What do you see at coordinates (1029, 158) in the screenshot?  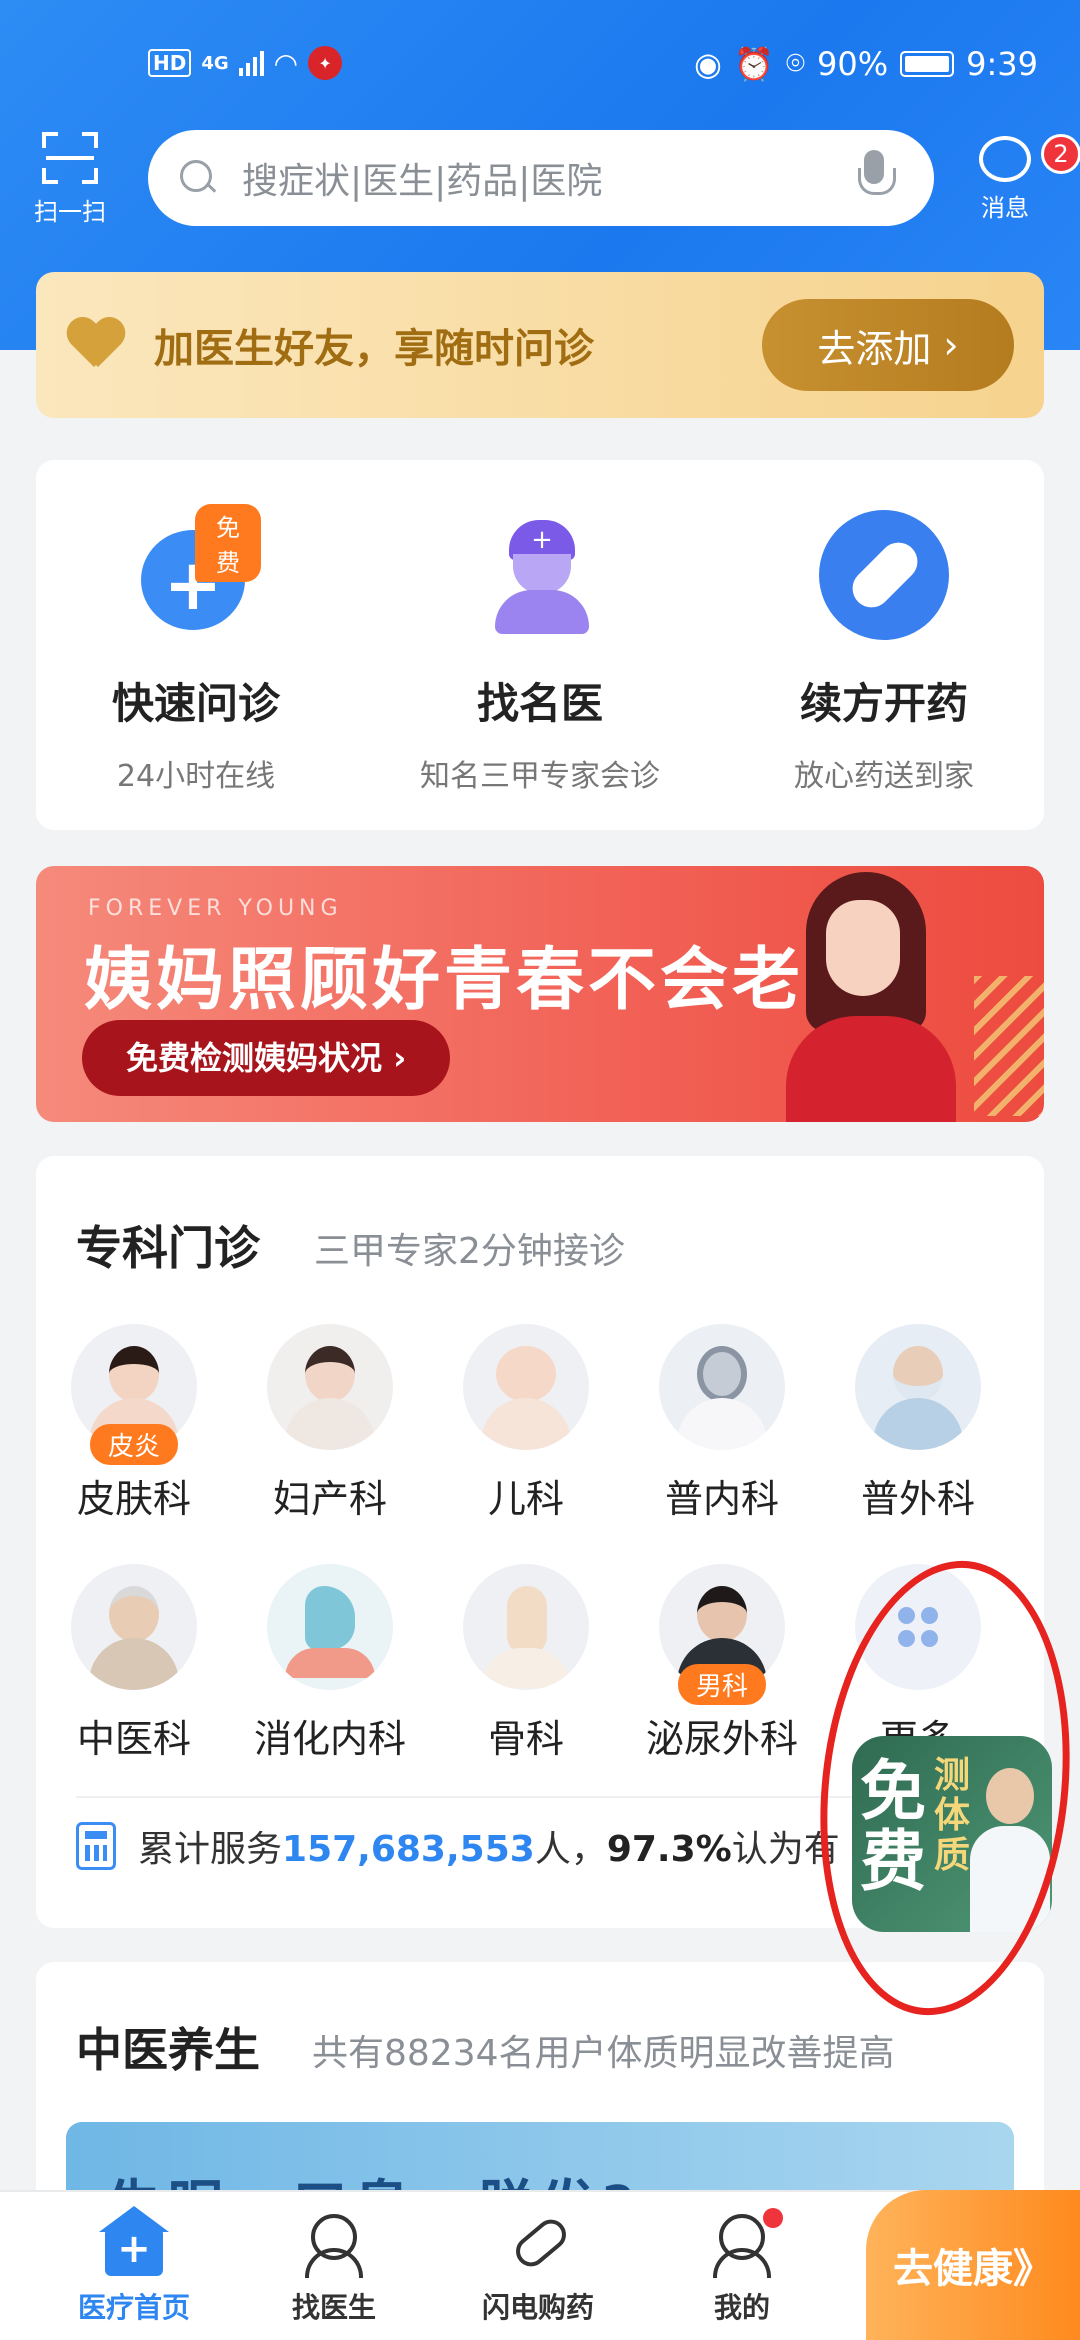 I see `message-icon: 2` at bounding box center [1029, 158].